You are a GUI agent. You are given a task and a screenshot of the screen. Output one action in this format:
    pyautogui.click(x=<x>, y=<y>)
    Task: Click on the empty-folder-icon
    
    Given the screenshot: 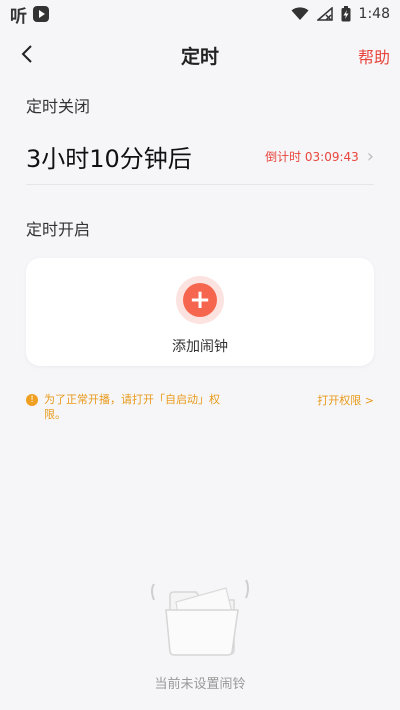 What is the action you would take?
    pyautogui.click(x=200, y=617)
    